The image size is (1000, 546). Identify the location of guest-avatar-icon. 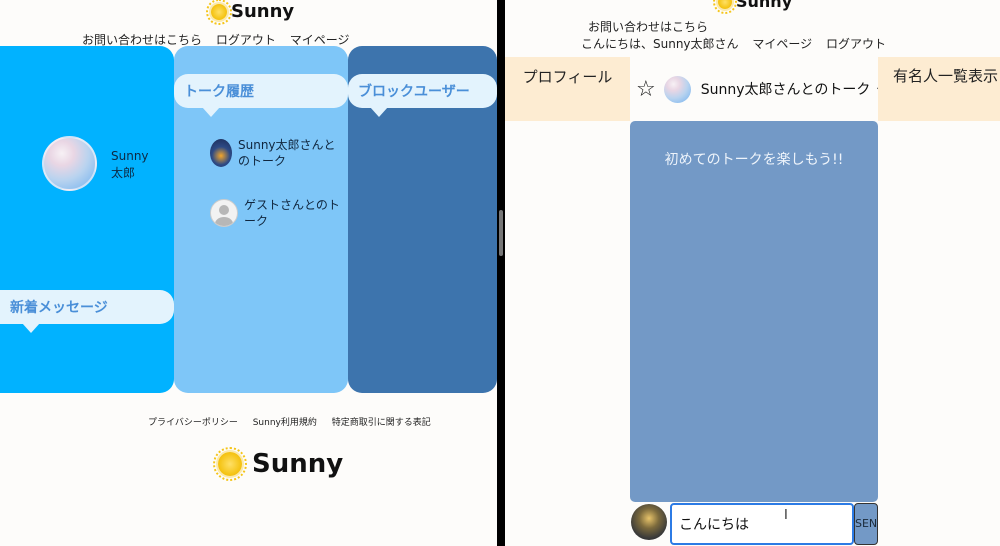
(224, 213).